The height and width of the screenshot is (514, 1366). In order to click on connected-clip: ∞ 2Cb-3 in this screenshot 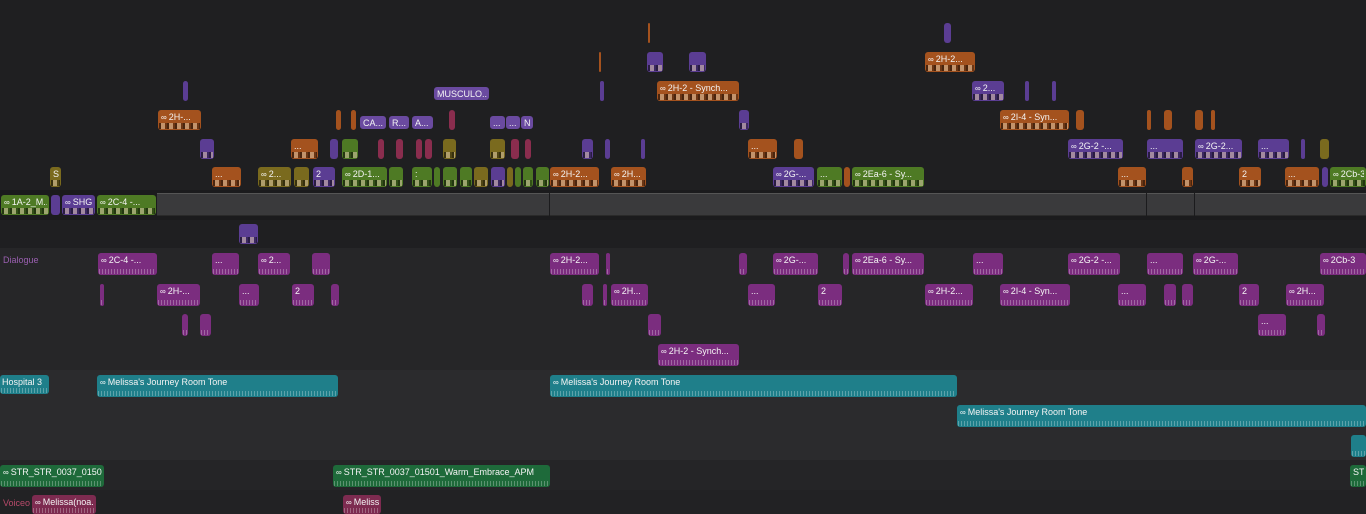, I will do `click(1348, 177)`.